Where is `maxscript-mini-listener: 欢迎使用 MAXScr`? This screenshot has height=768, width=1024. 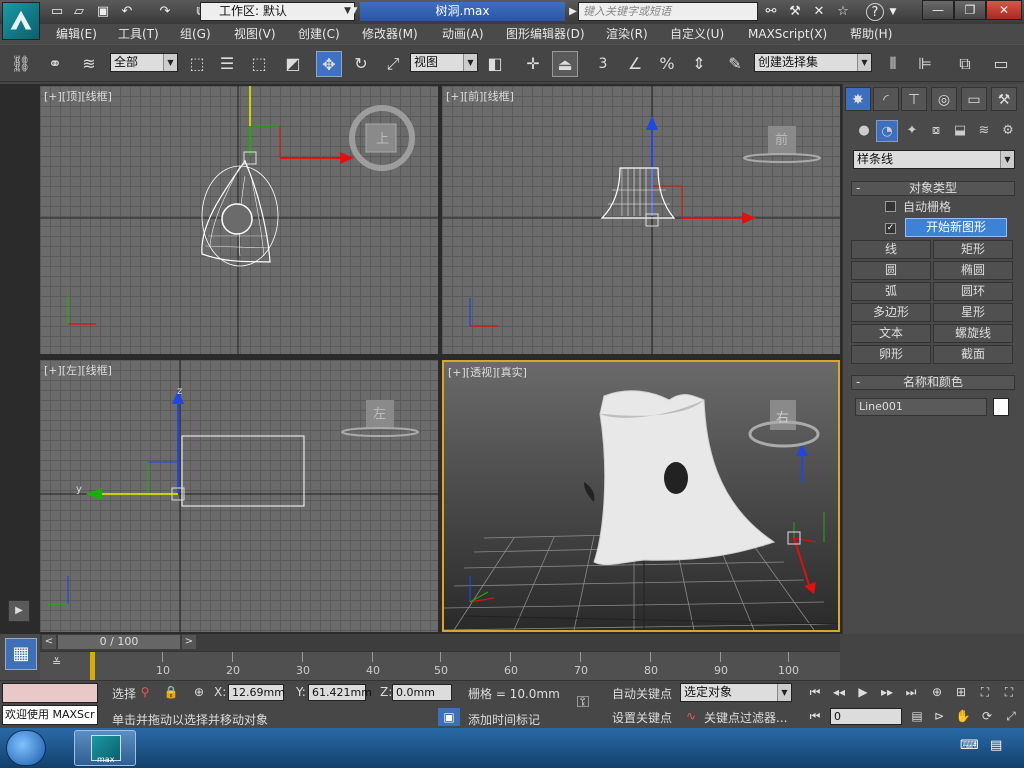 maxscript-mini-listener: 欢迎使用 MAXScr is located at coordinates (50, 715).